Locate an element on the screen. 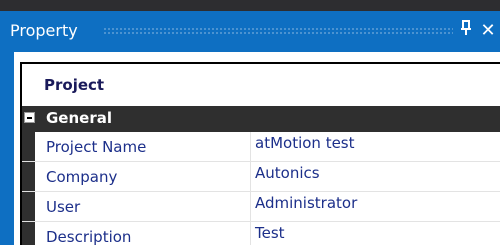  property-row-project-name: Project Name atMotion test is located at coordinates (261, 147).